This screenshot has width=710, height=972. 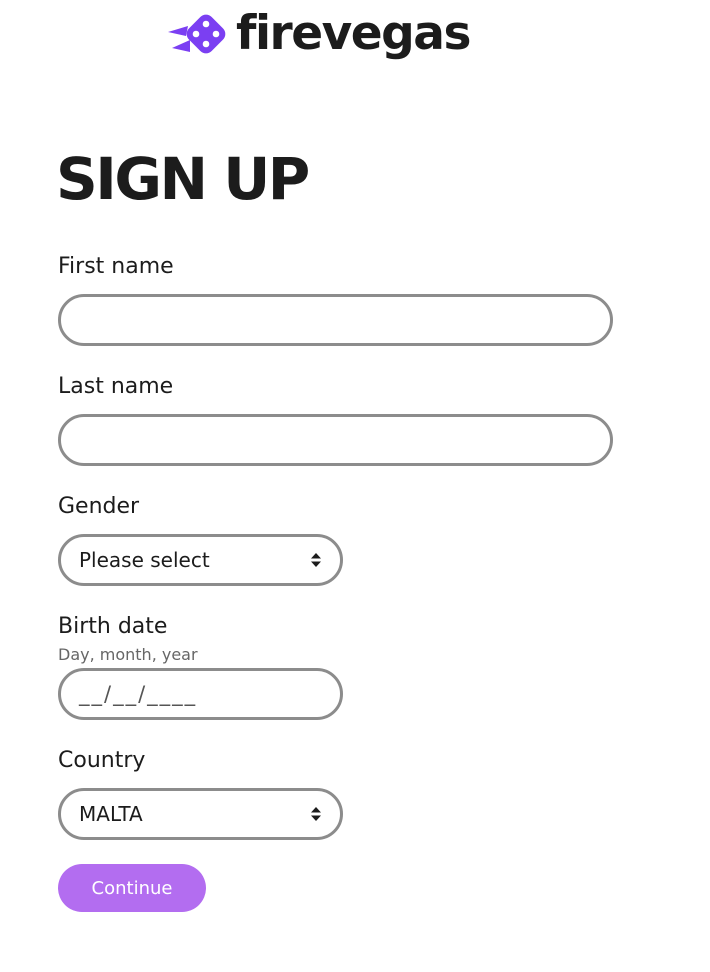 What do you see at coordinates (116, 266) in the screenshot?
I see `first-name-label: First name` at bounding box center [116, 266].